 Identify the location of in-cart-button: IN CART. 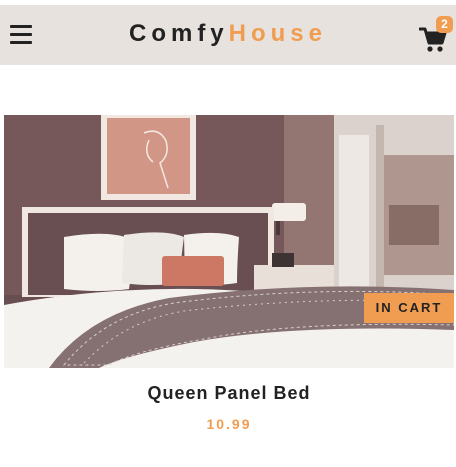
(409, 308).